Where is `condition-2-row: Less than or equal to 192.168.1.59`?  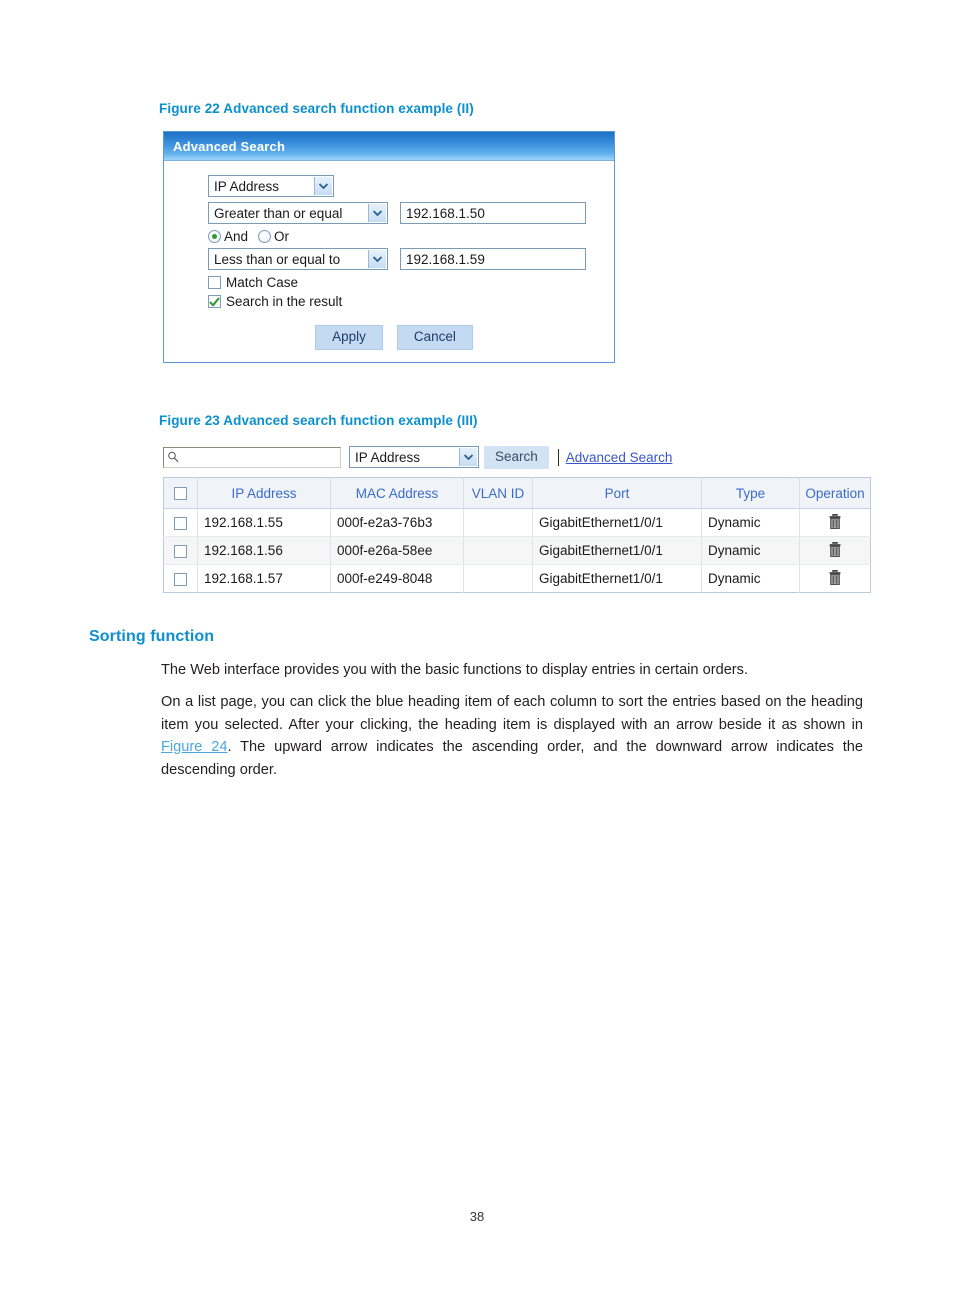 condition-2-row: Less than or equal to 192.168.1.59 is located at coordinates (407, 259).